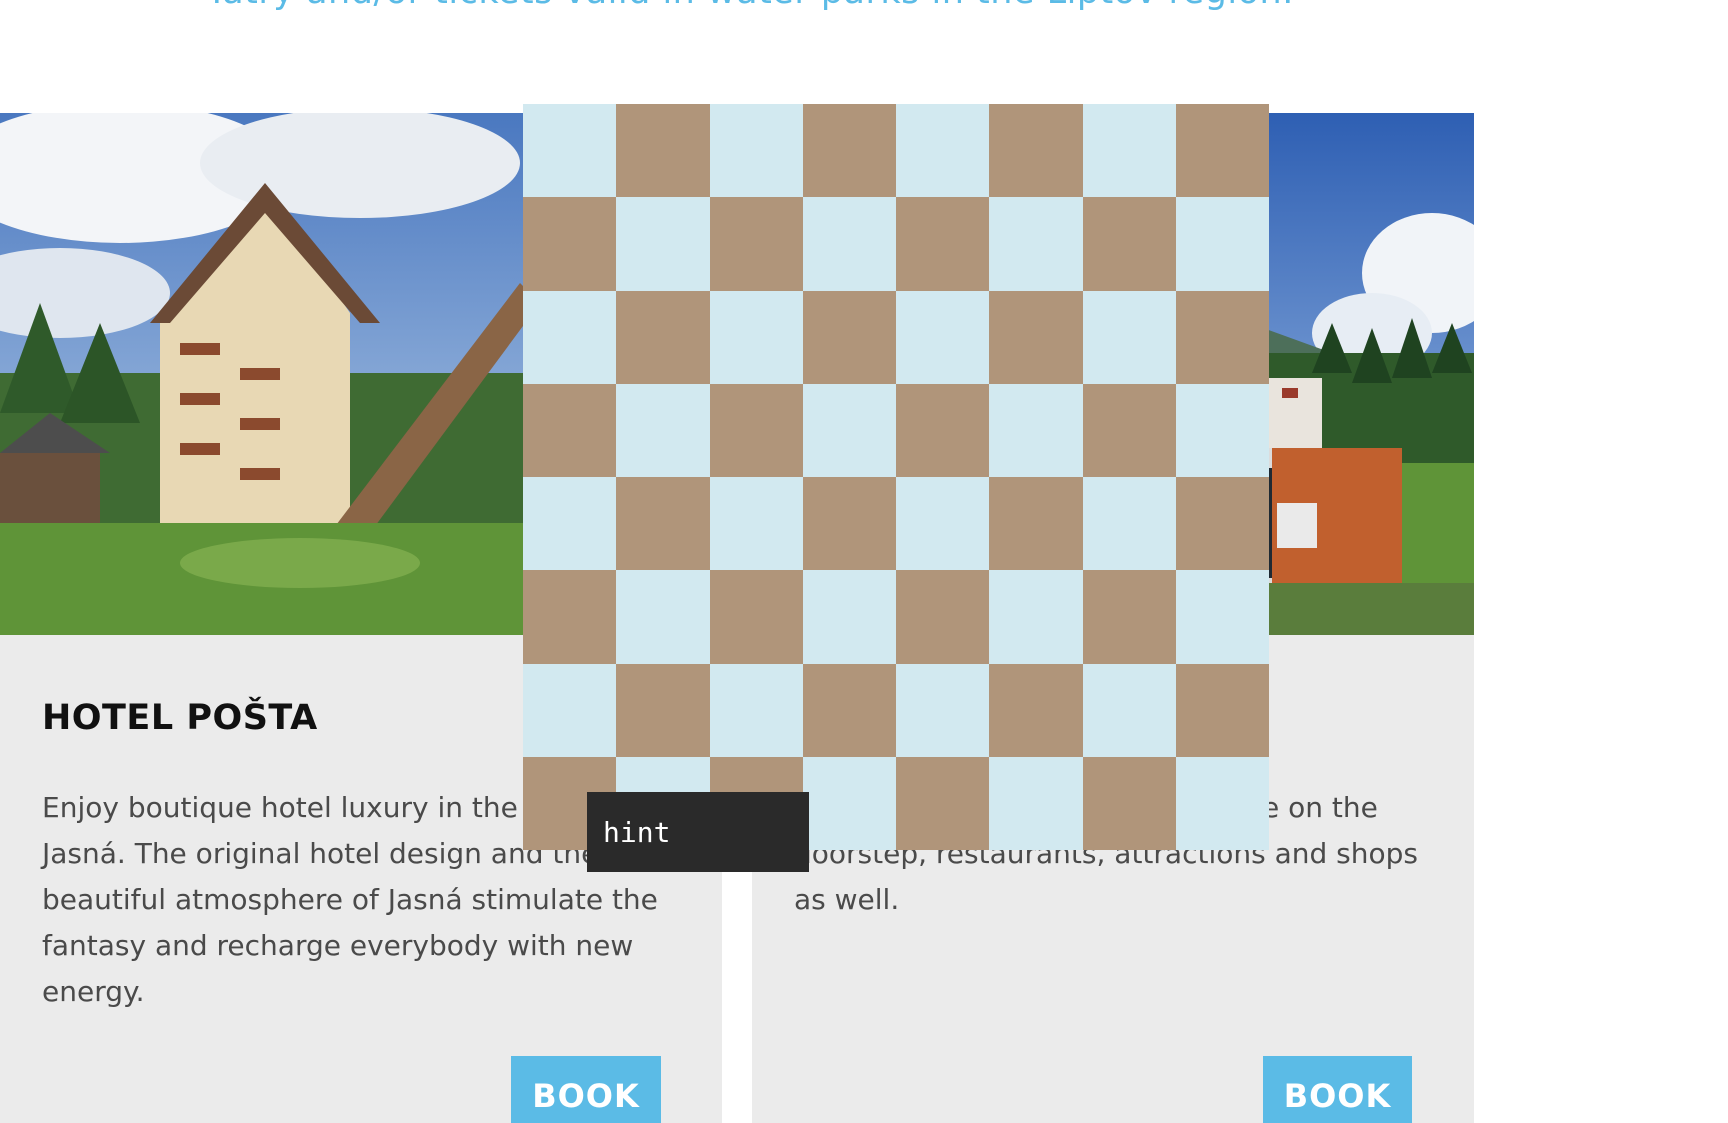 The image size is (1728, 1123). Describe the element at coordinates (698, 832) in the screenshot. I see `hint-button: hint` at that location.